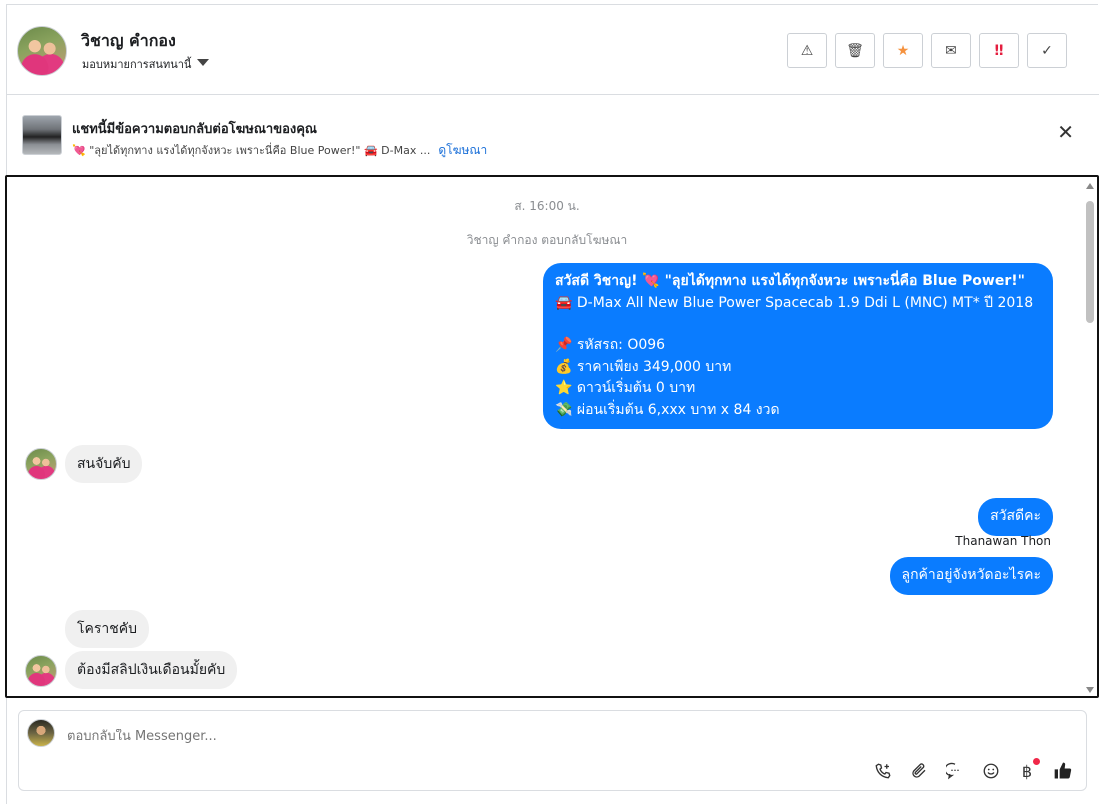 This screenshot has height=804, width=1099. I want to click on thumbs-up-icon, so click(1063, 770).